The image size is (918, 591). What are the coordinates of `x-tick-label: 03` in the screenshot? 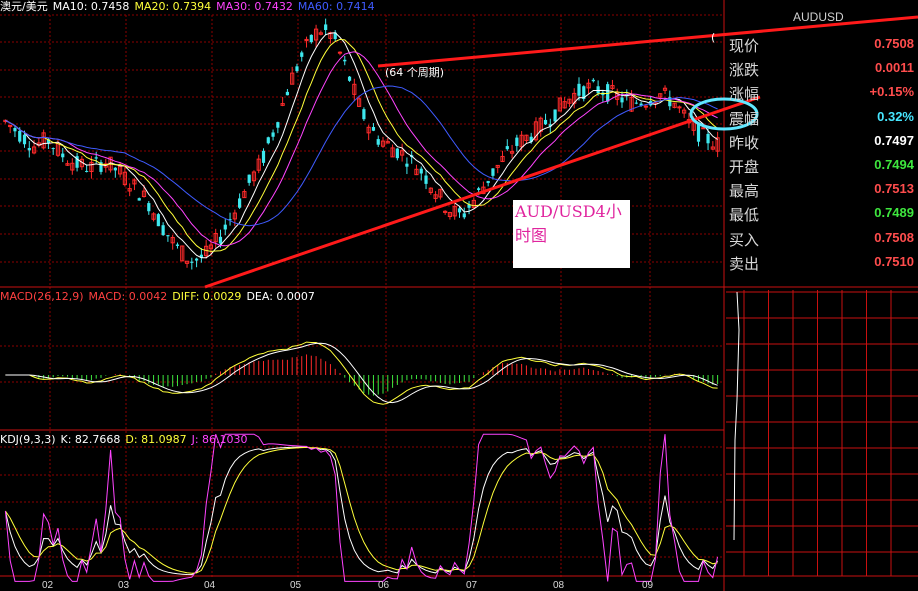 It's located at (124, 585).